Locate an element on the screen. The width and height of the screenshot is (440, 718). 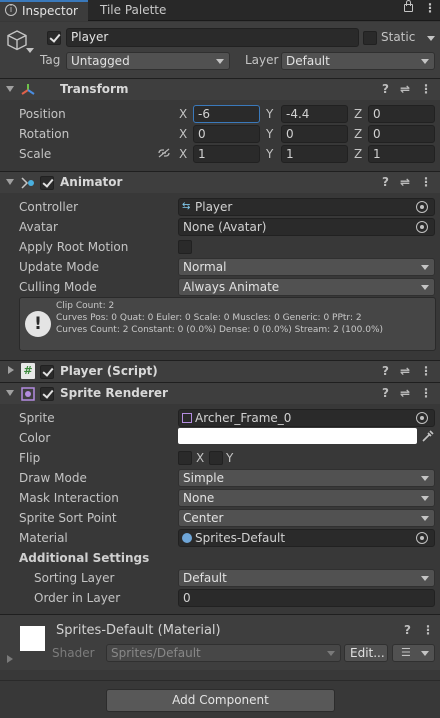
rotation-y-field: 0 is located at coordinates (314, 134).